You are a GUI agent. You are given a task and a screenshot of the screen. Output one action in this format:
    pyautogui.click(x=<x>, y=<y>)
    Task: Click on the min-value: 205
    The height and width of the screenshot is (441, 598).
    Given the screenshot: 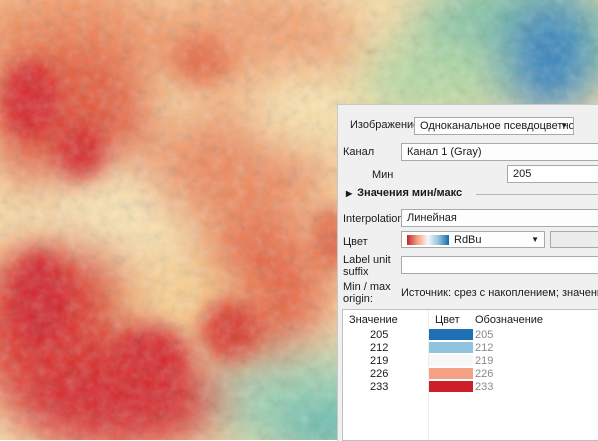 What is the action you would take?
    pyautogui.click(x=522, y=174)
    